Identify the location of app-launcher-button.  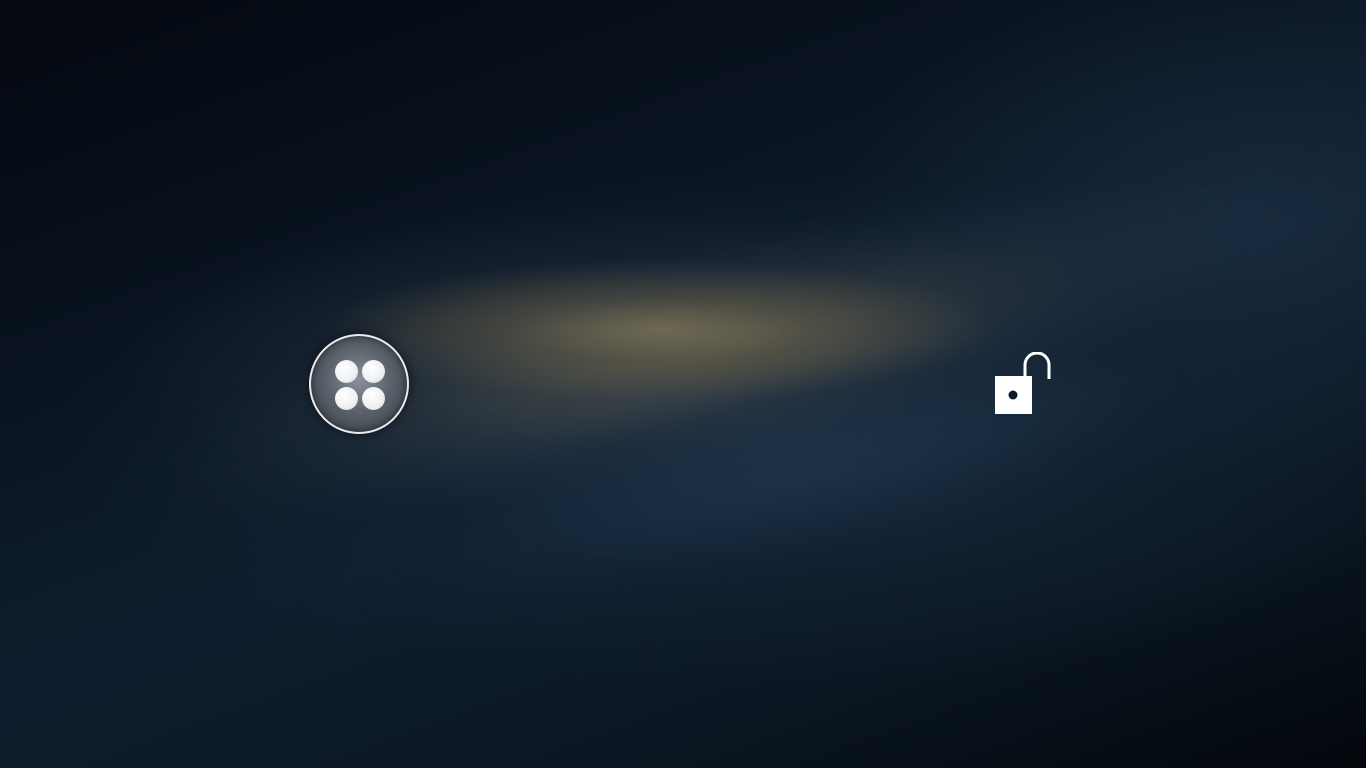
(359, 384).